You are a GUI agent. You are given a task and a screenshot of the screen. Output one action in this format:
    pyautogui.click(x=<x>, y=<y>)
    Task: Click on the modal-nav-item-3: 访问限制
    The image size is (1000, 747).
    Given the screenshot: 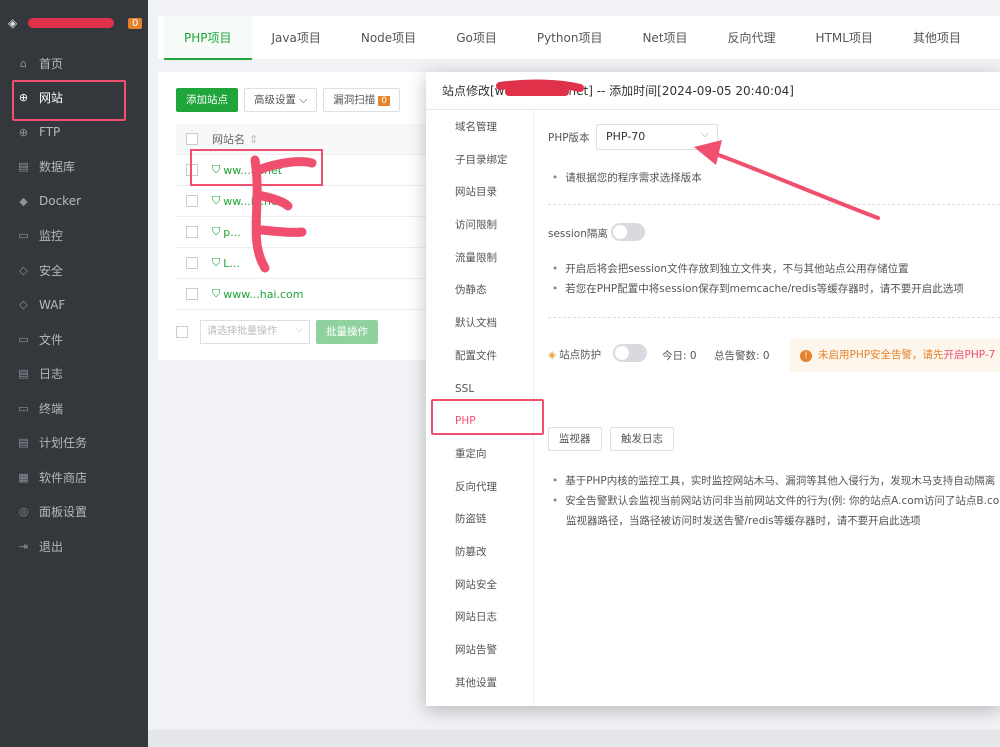 What is the action you would take?
    pyautogui.click(x=479, y=225)
    